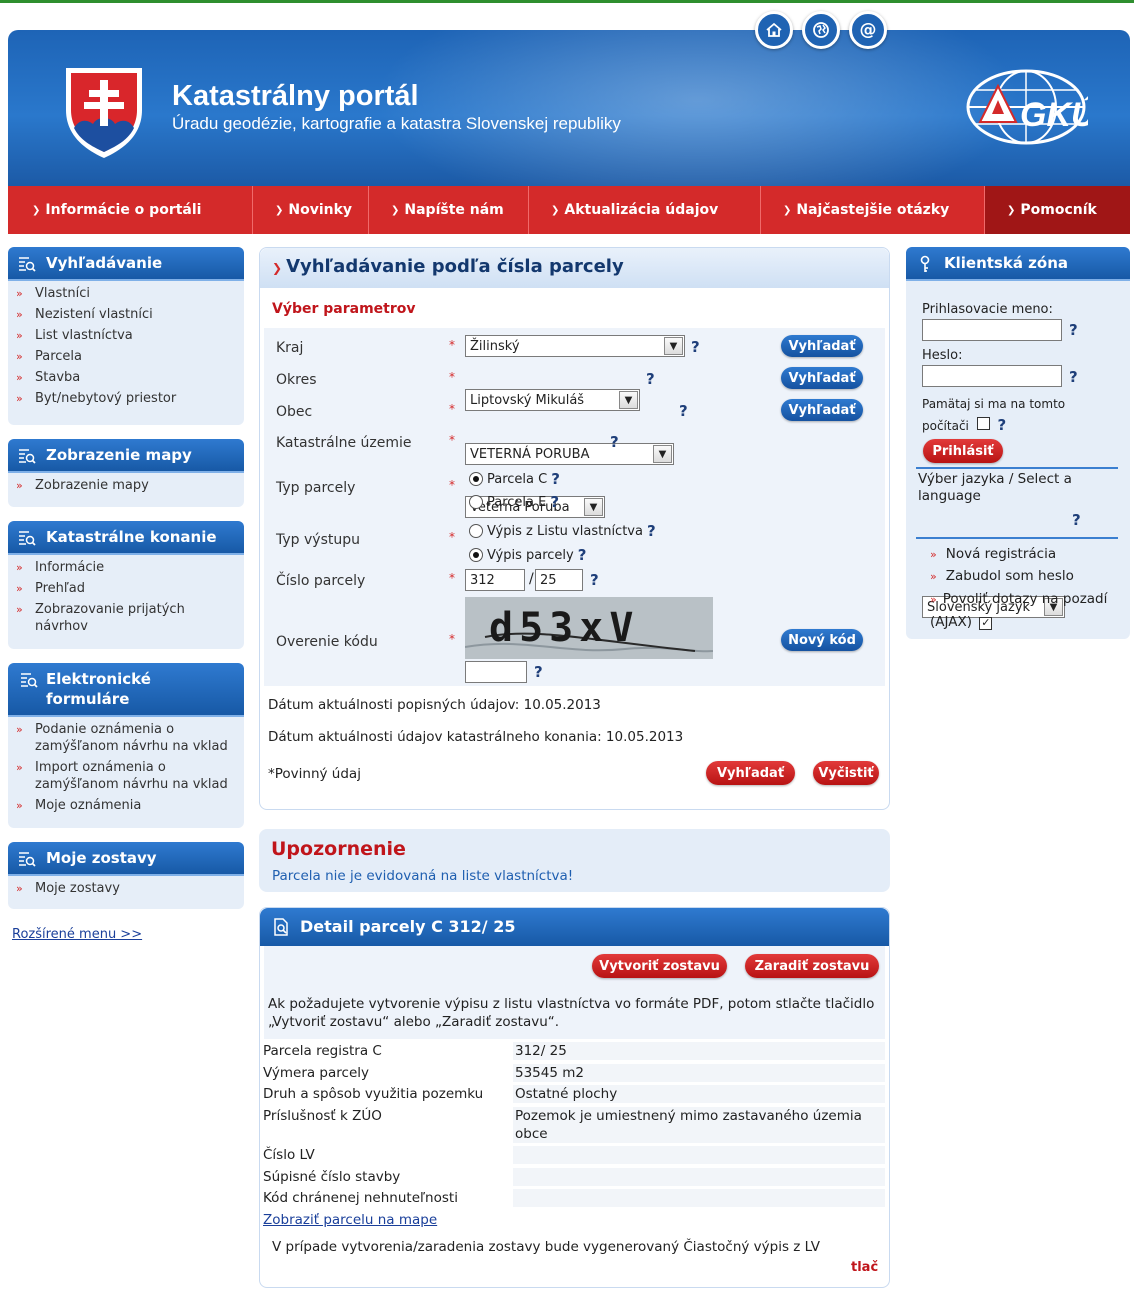  I want to click on sidebar-item-my-notices: » Moje oznámenia, so click(126, 805).